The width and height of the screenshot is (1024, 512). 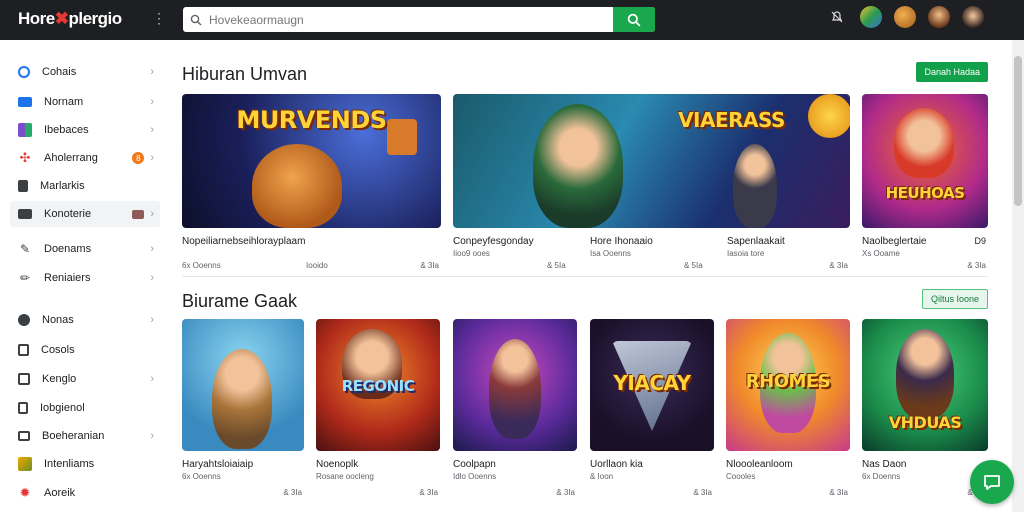 I want to click on game-card: Haryahtsloiaiaip 6x Ooenns & 3Ia, so click(x=243, y=409).